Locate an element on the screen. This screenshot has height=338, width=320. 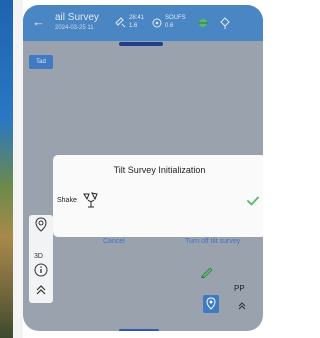
locate-button is located at coordinates (211, 304).